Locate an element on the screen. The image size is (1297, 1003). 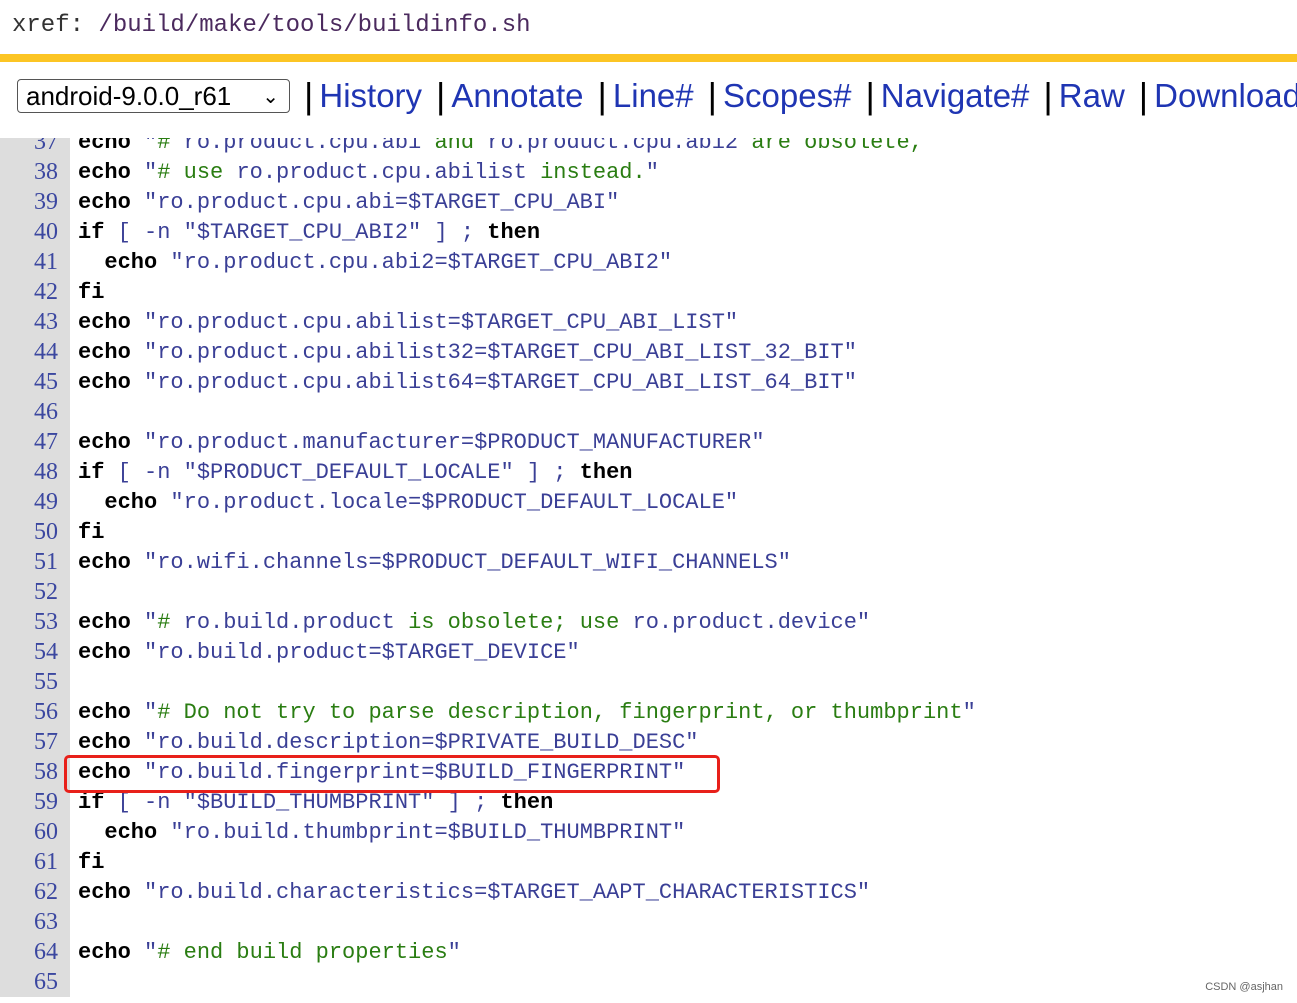
code-token: # end build properties is located at coordinates (302, 952).